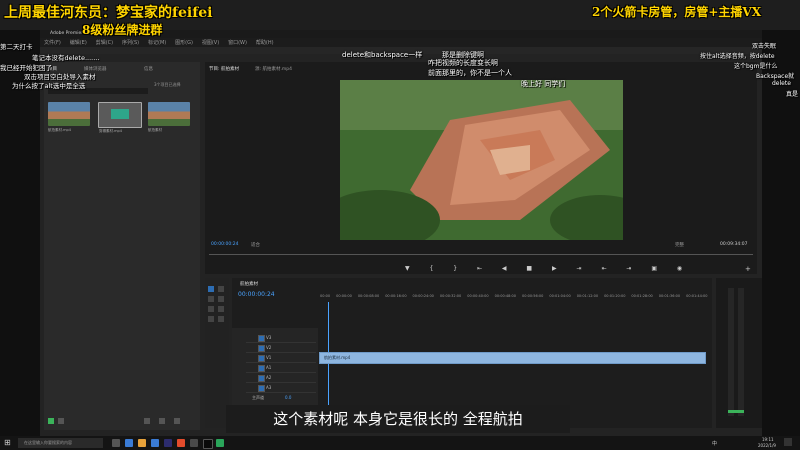 The image size is (800, 450). Describe the element at coordinates (211, 319) in the screenshot. I see `hand-tool-icon` at that location.